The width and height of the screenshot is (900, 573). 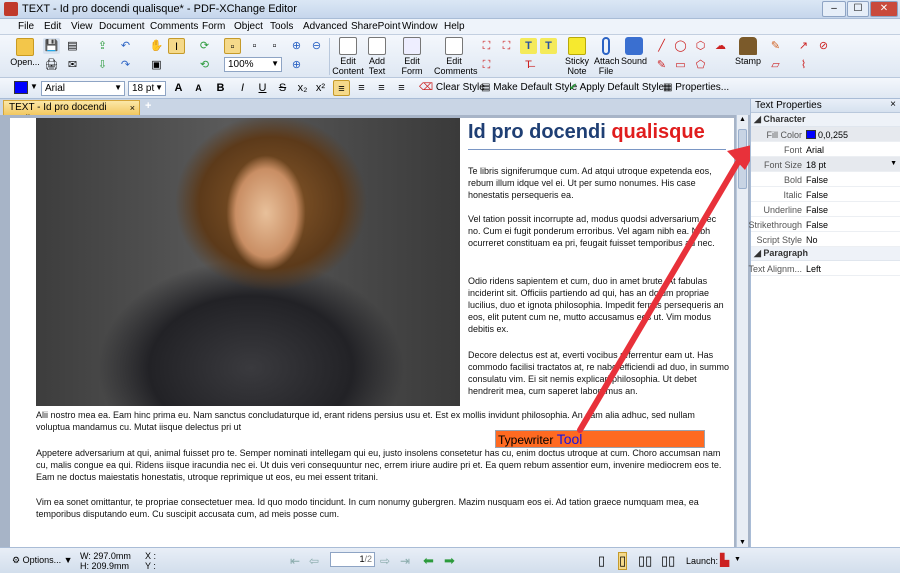 I want to click on close-icon: ×, so click(x=893, y=104).